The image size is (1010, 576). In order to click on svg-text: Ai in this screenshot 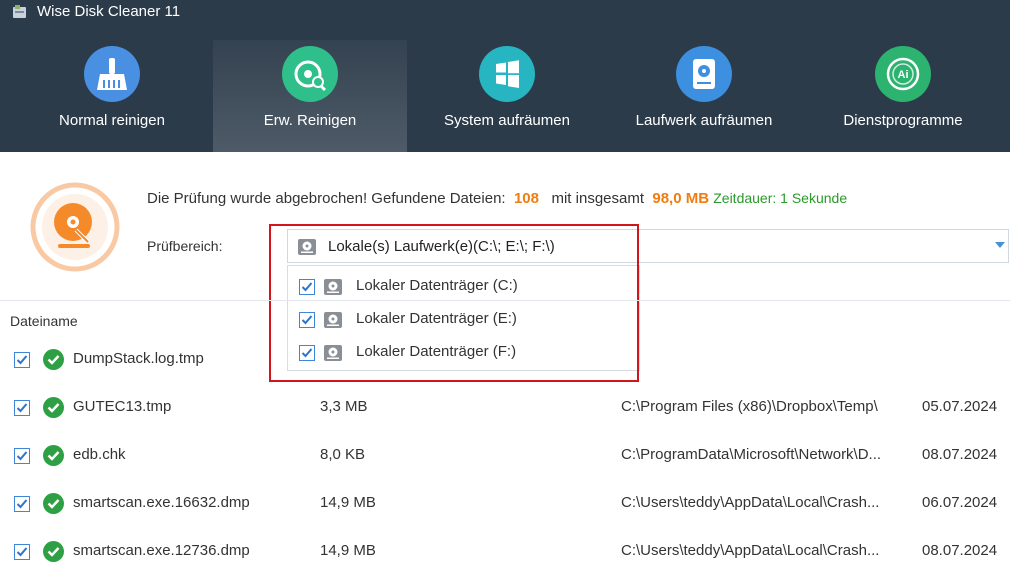, I will do `click(903, 75)`.